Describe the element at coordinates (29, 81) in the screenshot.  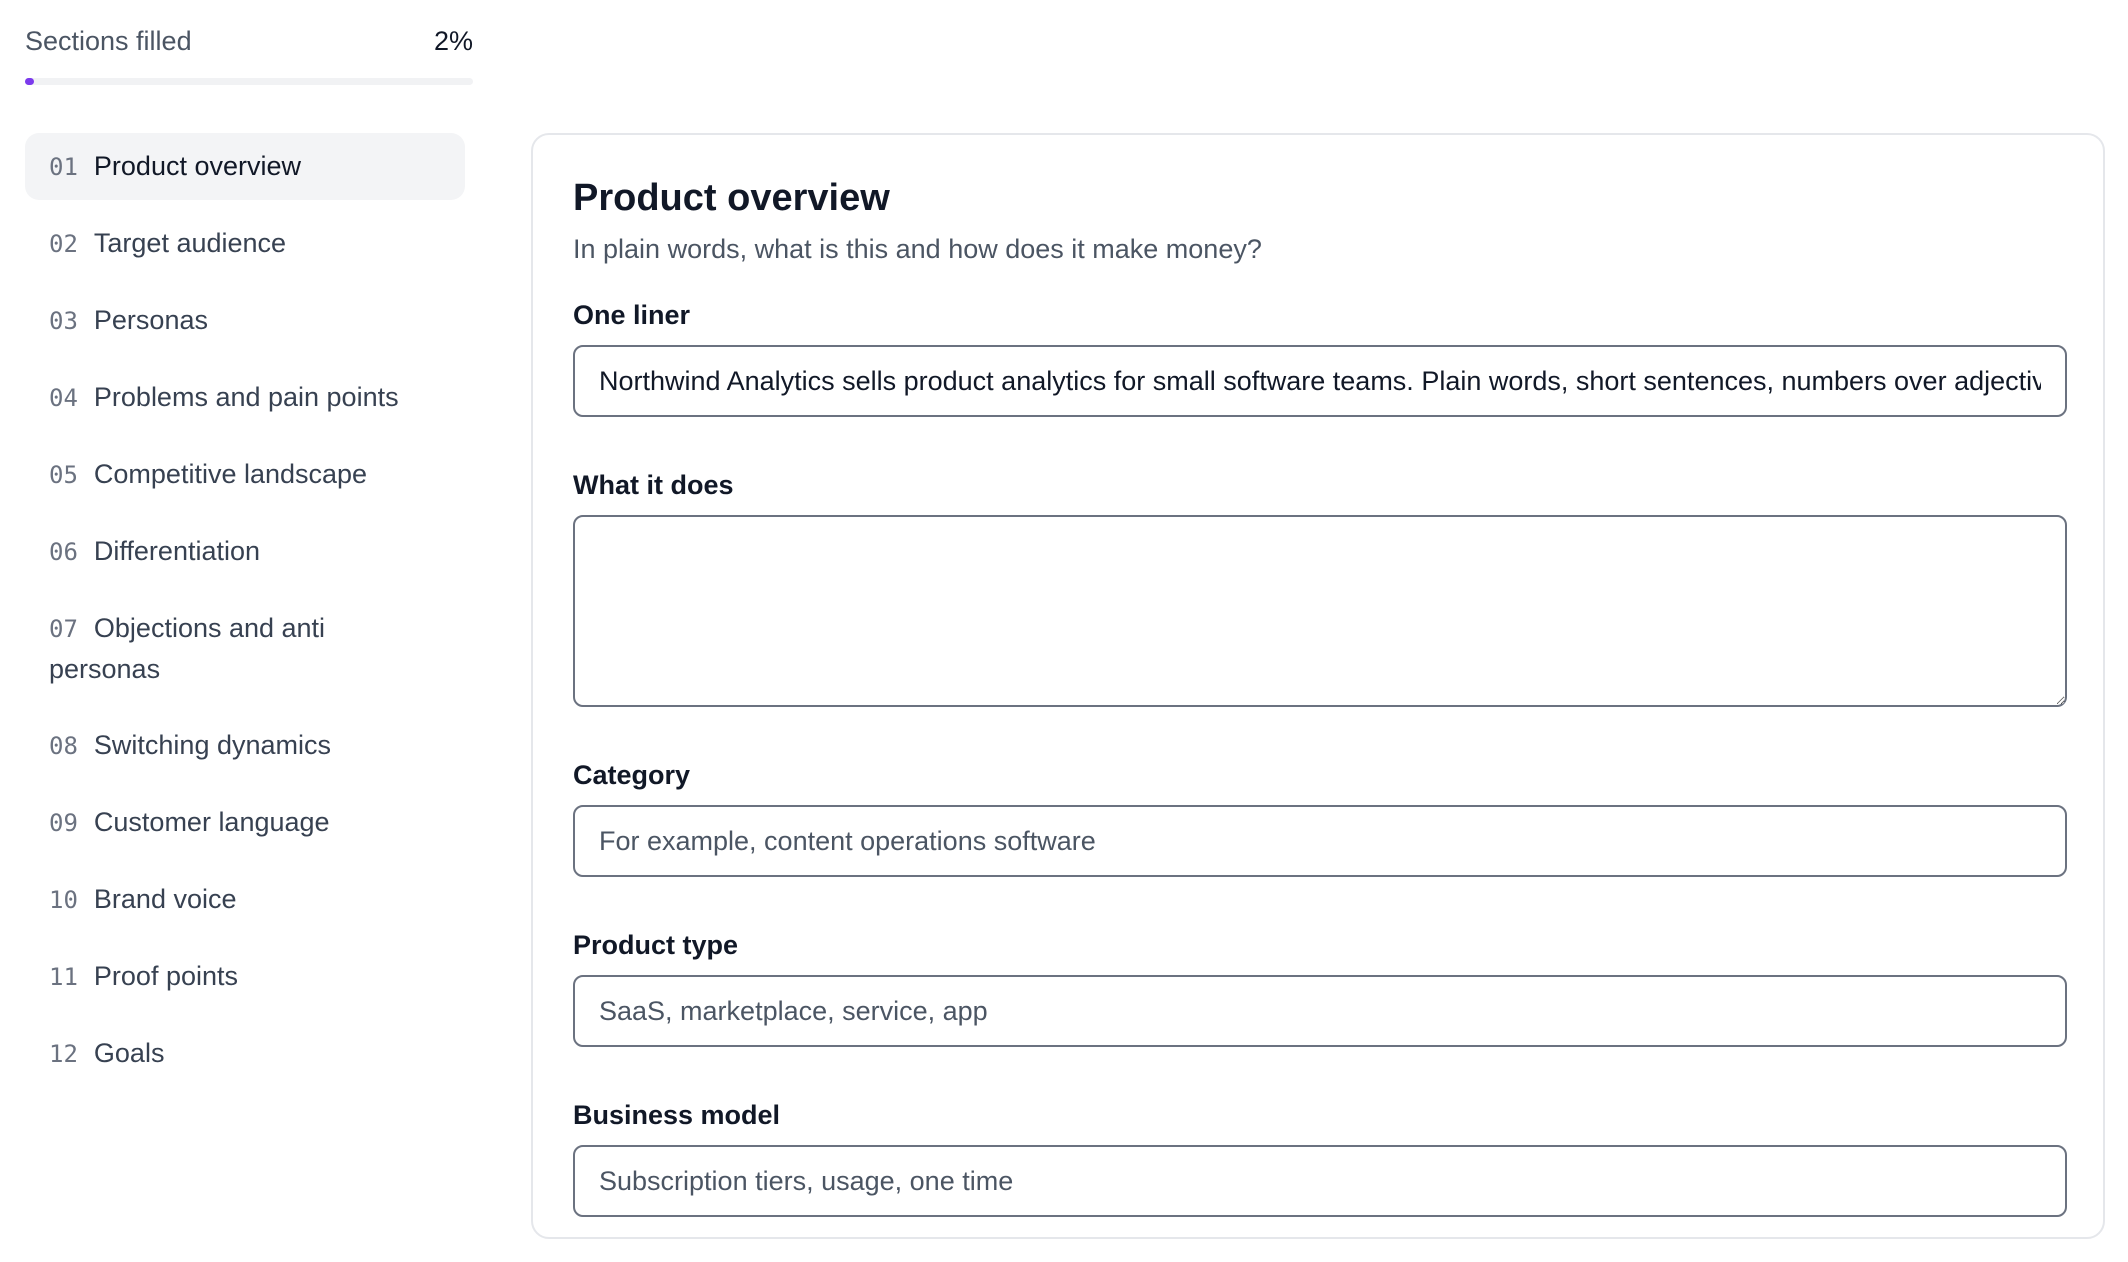
I see `progress-bar-fill` at that location.